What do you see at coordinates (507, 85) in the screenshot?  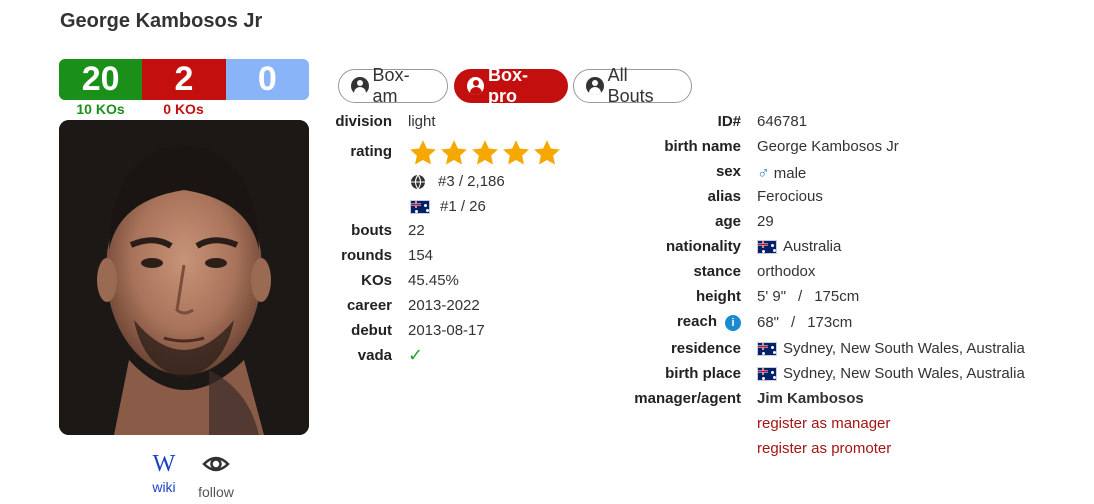 I see `tab-label: Box-pro` at bounding box center [507, 85].